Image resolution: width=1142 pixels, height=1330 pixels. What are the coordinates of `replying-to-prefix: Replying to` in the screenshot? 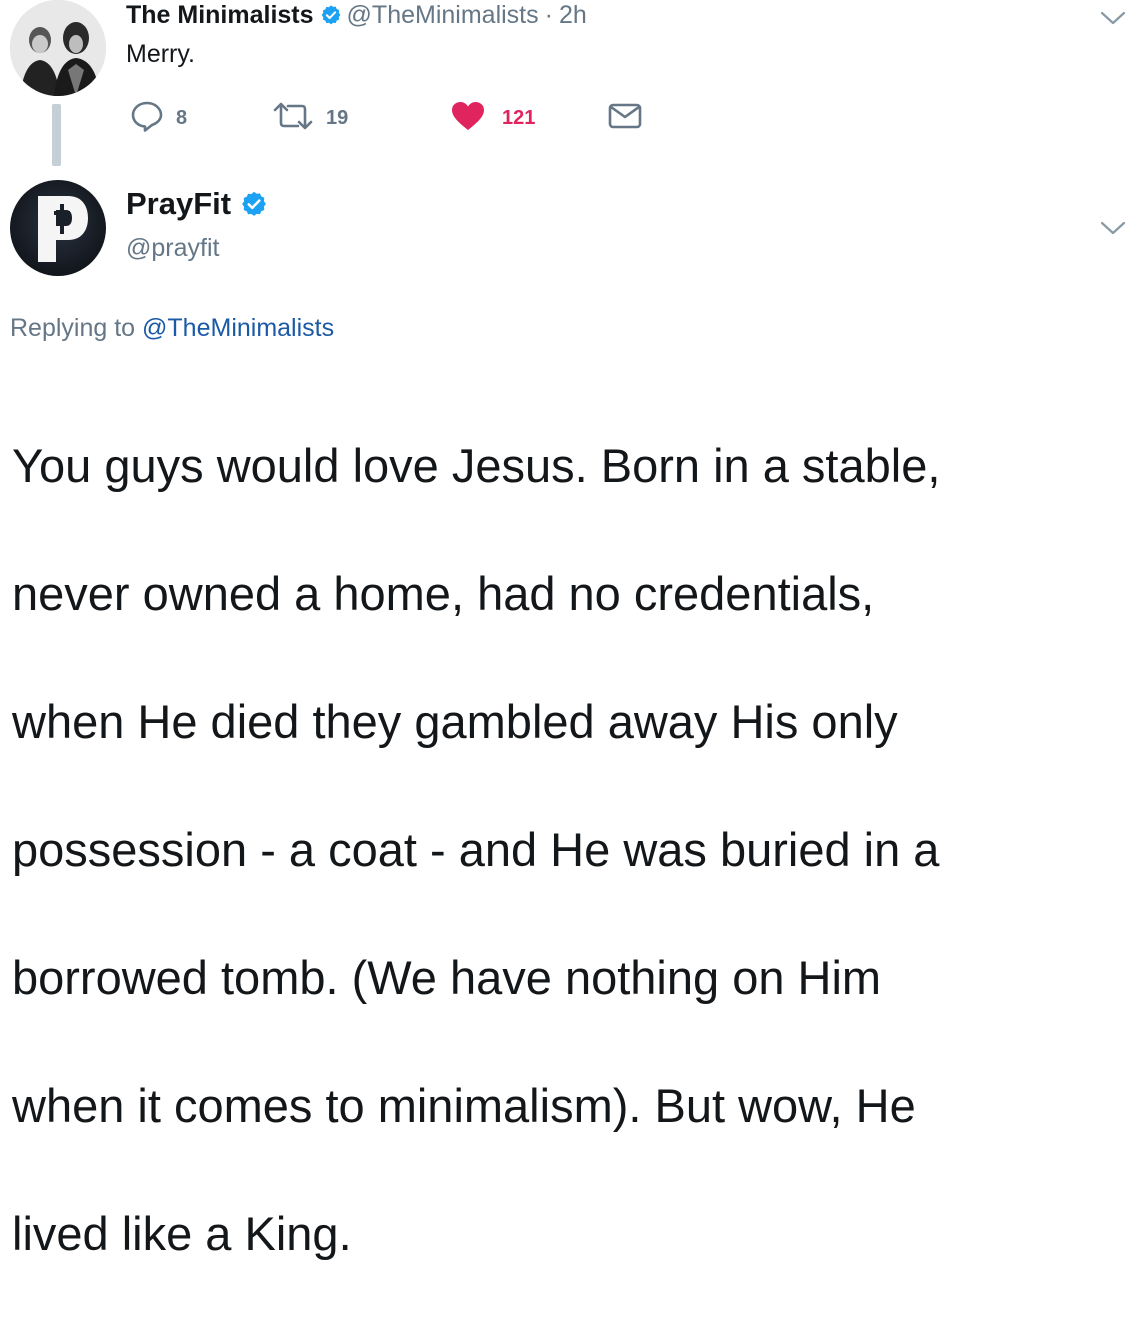 It's located at (73, 328).